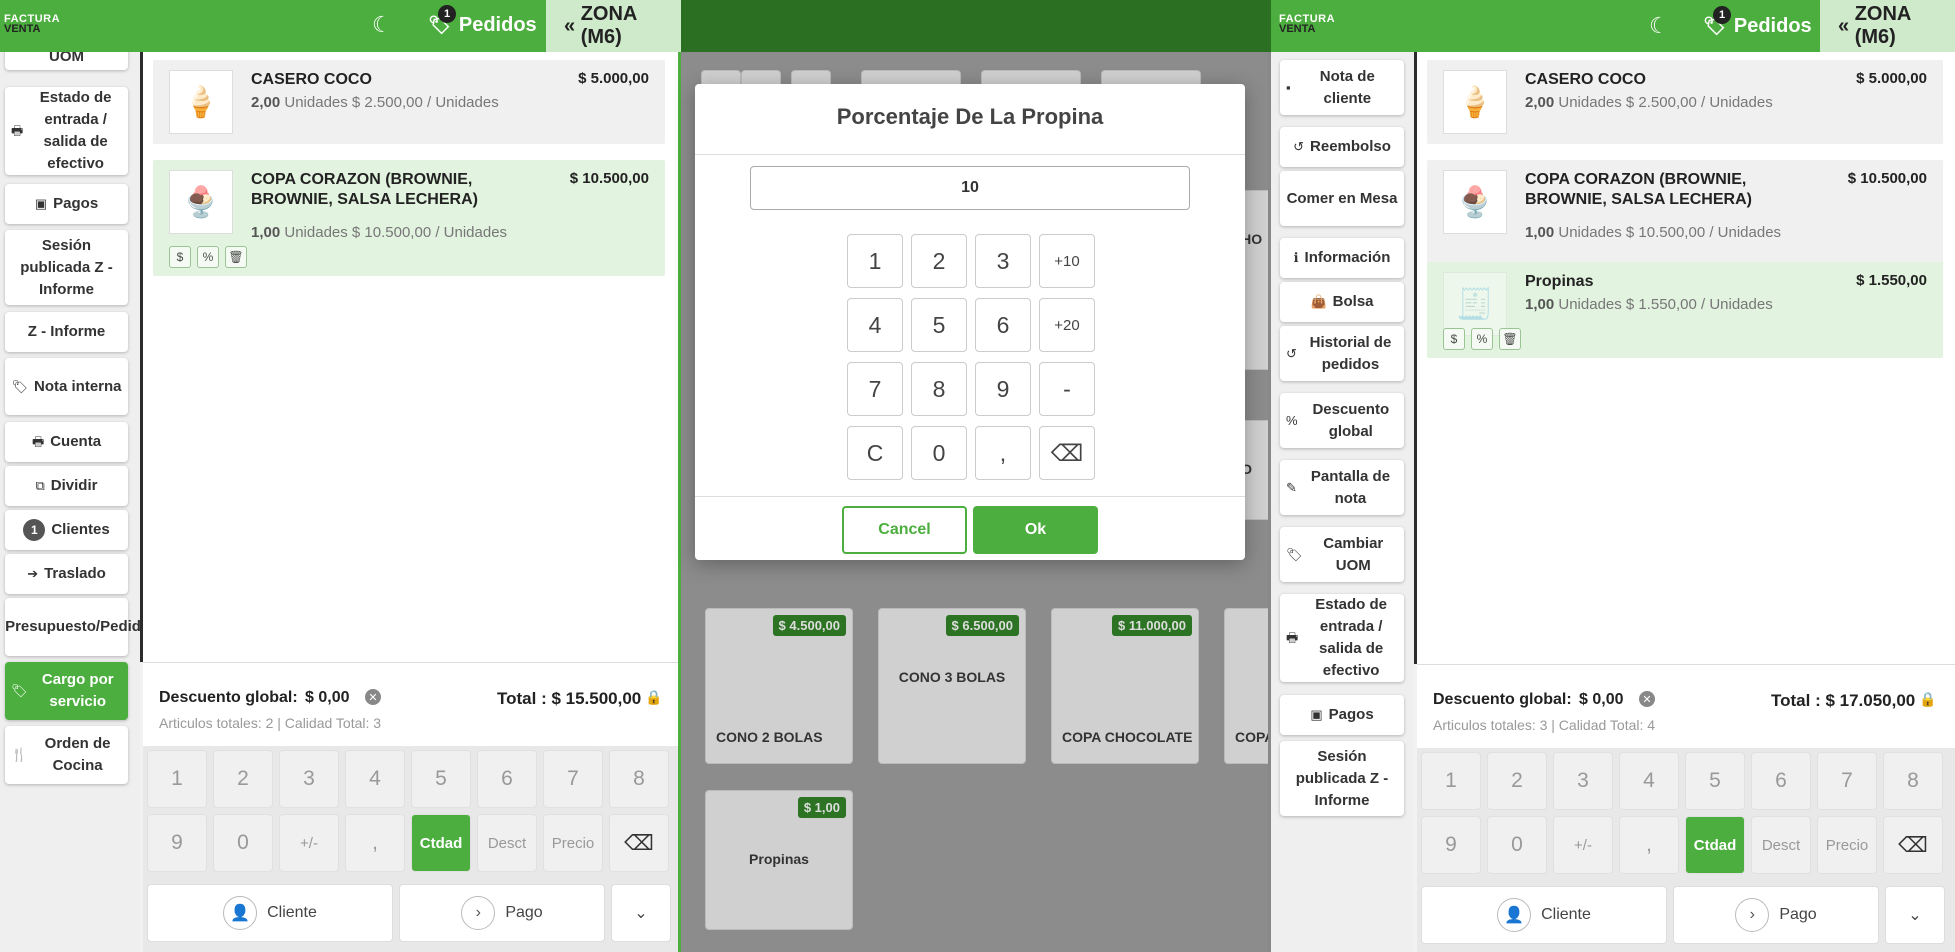 This screenshot has height=952, width=1955. What do you see at coordinates (66, 332) in the screenshot?
I see `sidebar-button-z-informe: Z - Informe` at bounding box center [66, 332].